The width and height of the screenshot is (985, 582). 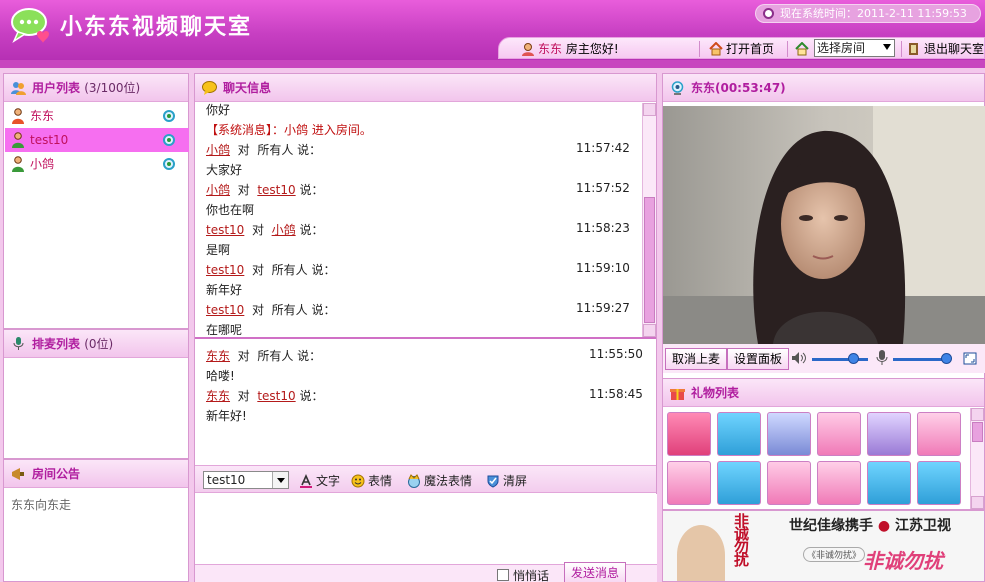 I want to click on room-select-label: 选择房间, so click(x=841, y=48).